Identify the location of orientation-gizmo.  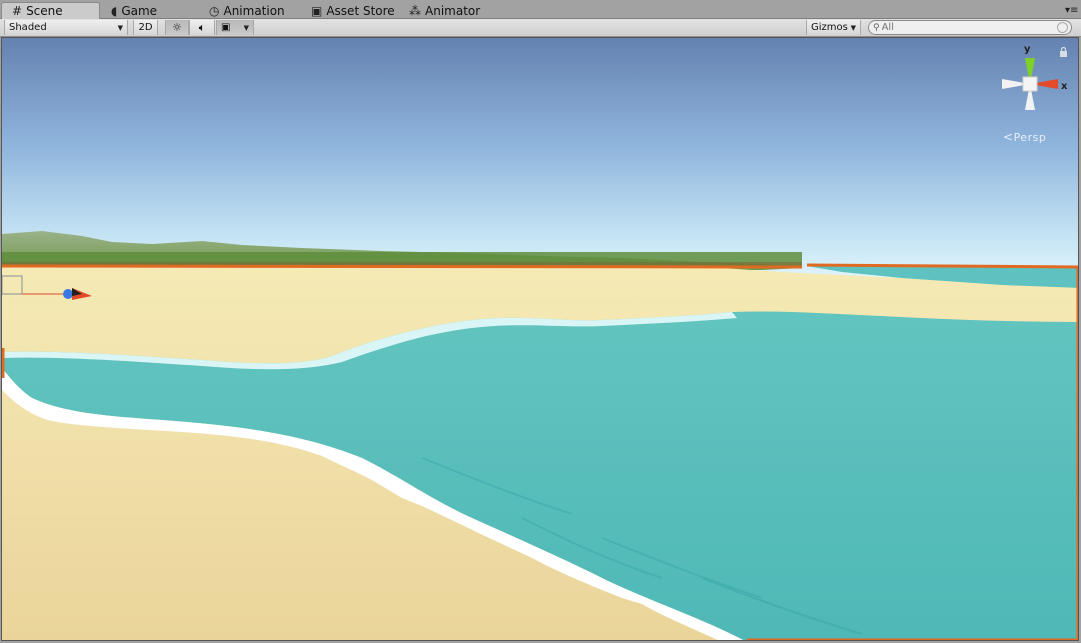
(1030, 84).